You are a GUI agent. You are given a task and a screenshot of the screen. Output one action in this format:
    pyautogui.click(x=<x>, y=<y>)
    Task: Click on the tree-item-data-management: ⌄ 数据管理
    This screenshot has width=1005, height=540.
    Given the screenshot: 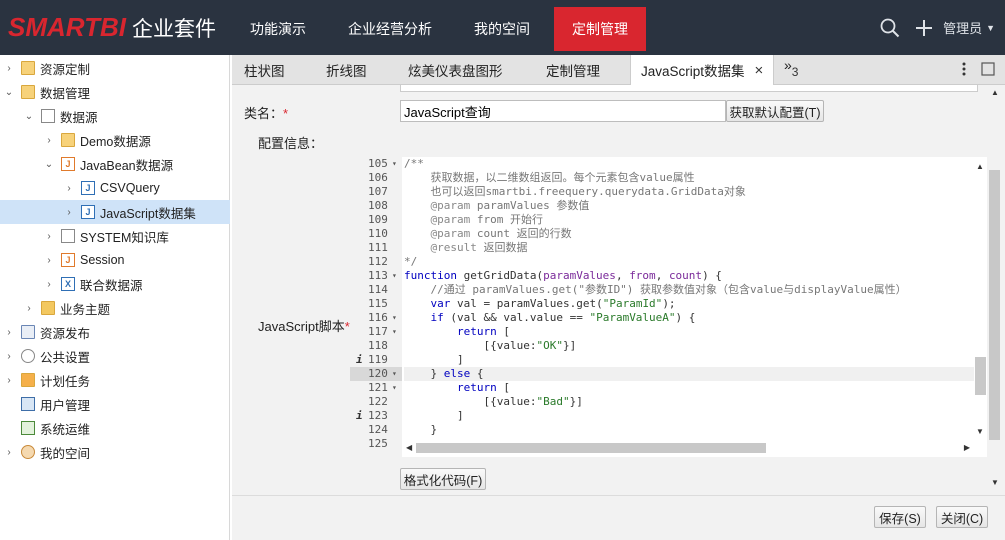 What is the action you would take?
    pyautogui.click(x=115, y=92)
    